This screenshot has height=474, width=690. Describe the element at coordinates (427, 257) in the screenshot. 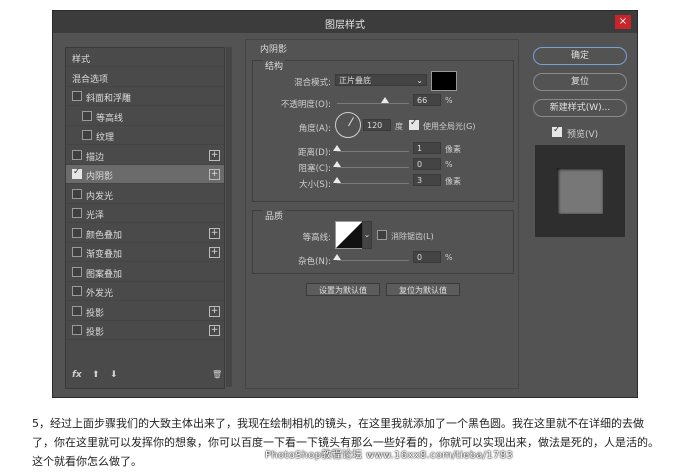

I see `noise-input: 0` at that location.